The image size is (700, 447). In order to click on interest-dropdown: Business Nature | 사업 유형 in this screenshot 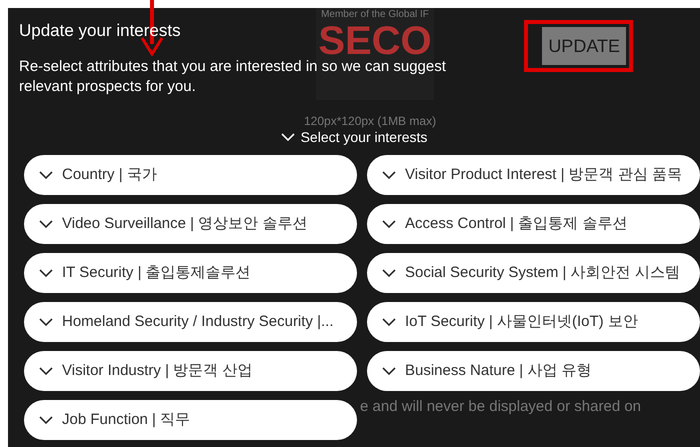, I will do `click(533, 371)`.